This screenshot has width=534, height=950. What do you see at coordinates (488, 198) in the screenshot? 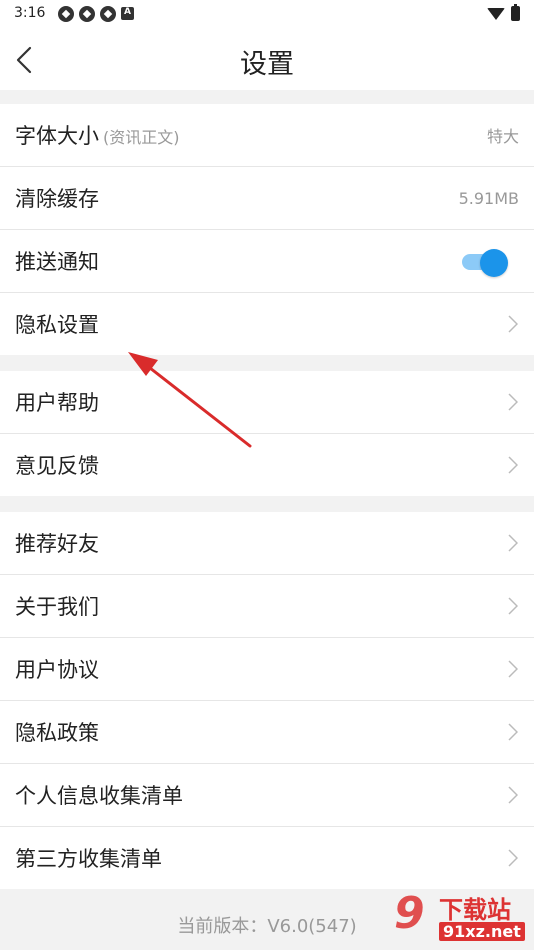
I see `row-value: 5.91MB` at bounding box center [488, 198].